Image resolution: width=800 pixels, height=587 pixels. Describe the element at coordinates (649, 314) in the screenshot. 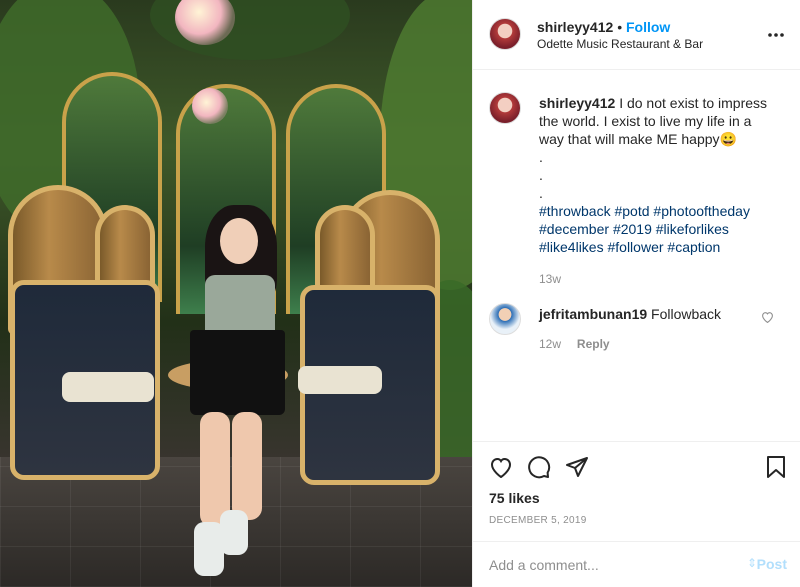

I see `comment: jefritambunan19 Followback` at that location.